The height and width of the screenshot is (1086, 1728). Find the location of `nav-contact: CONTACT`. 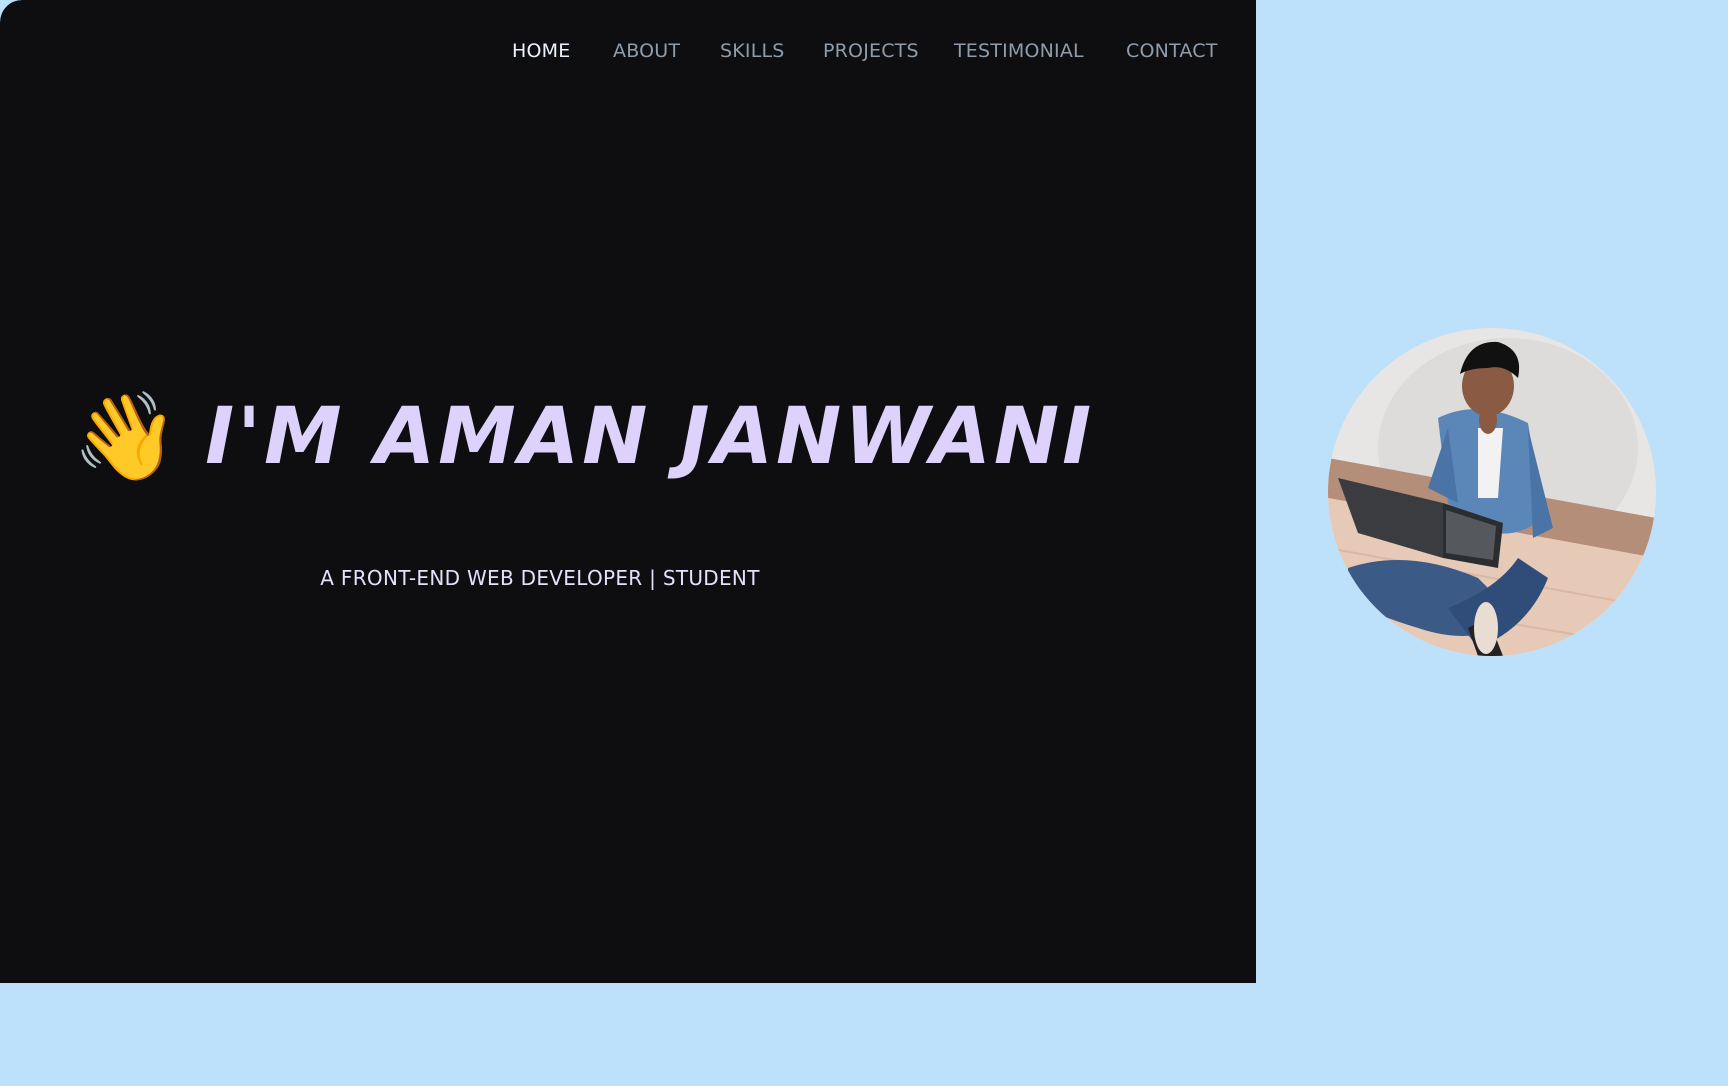

nav-contact: CONTACT is located at coordinates (1172, 51).